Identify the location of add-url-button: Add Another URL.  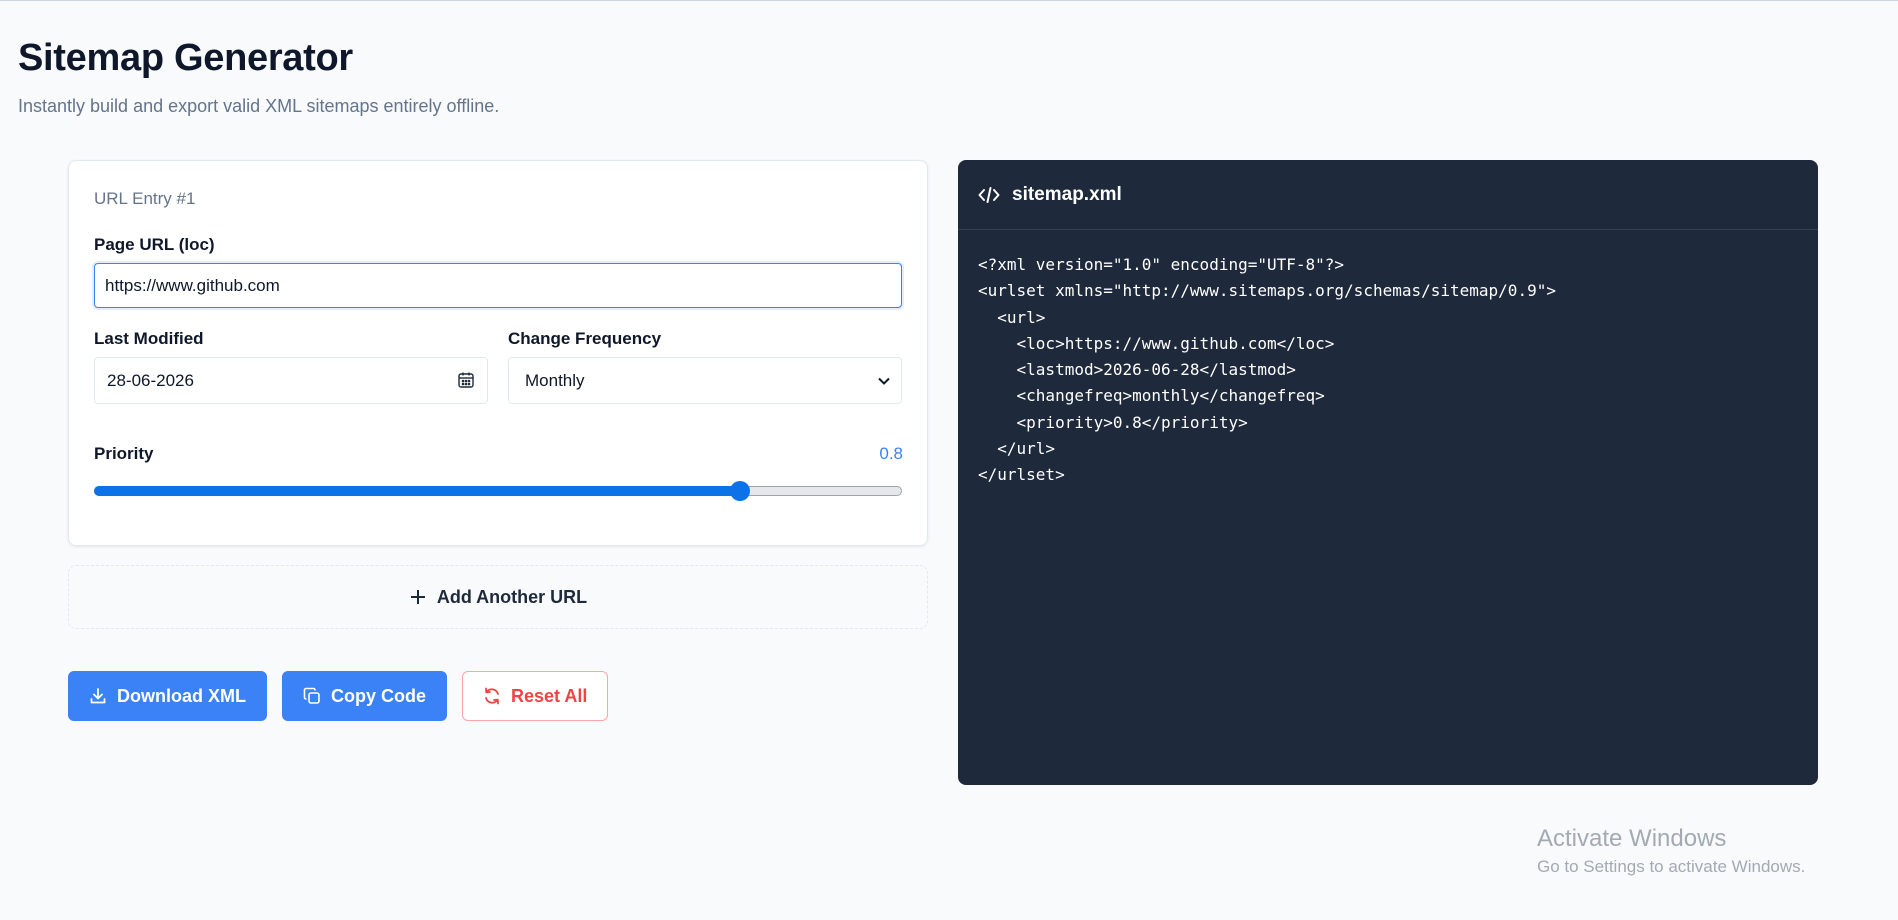
(498, 597).